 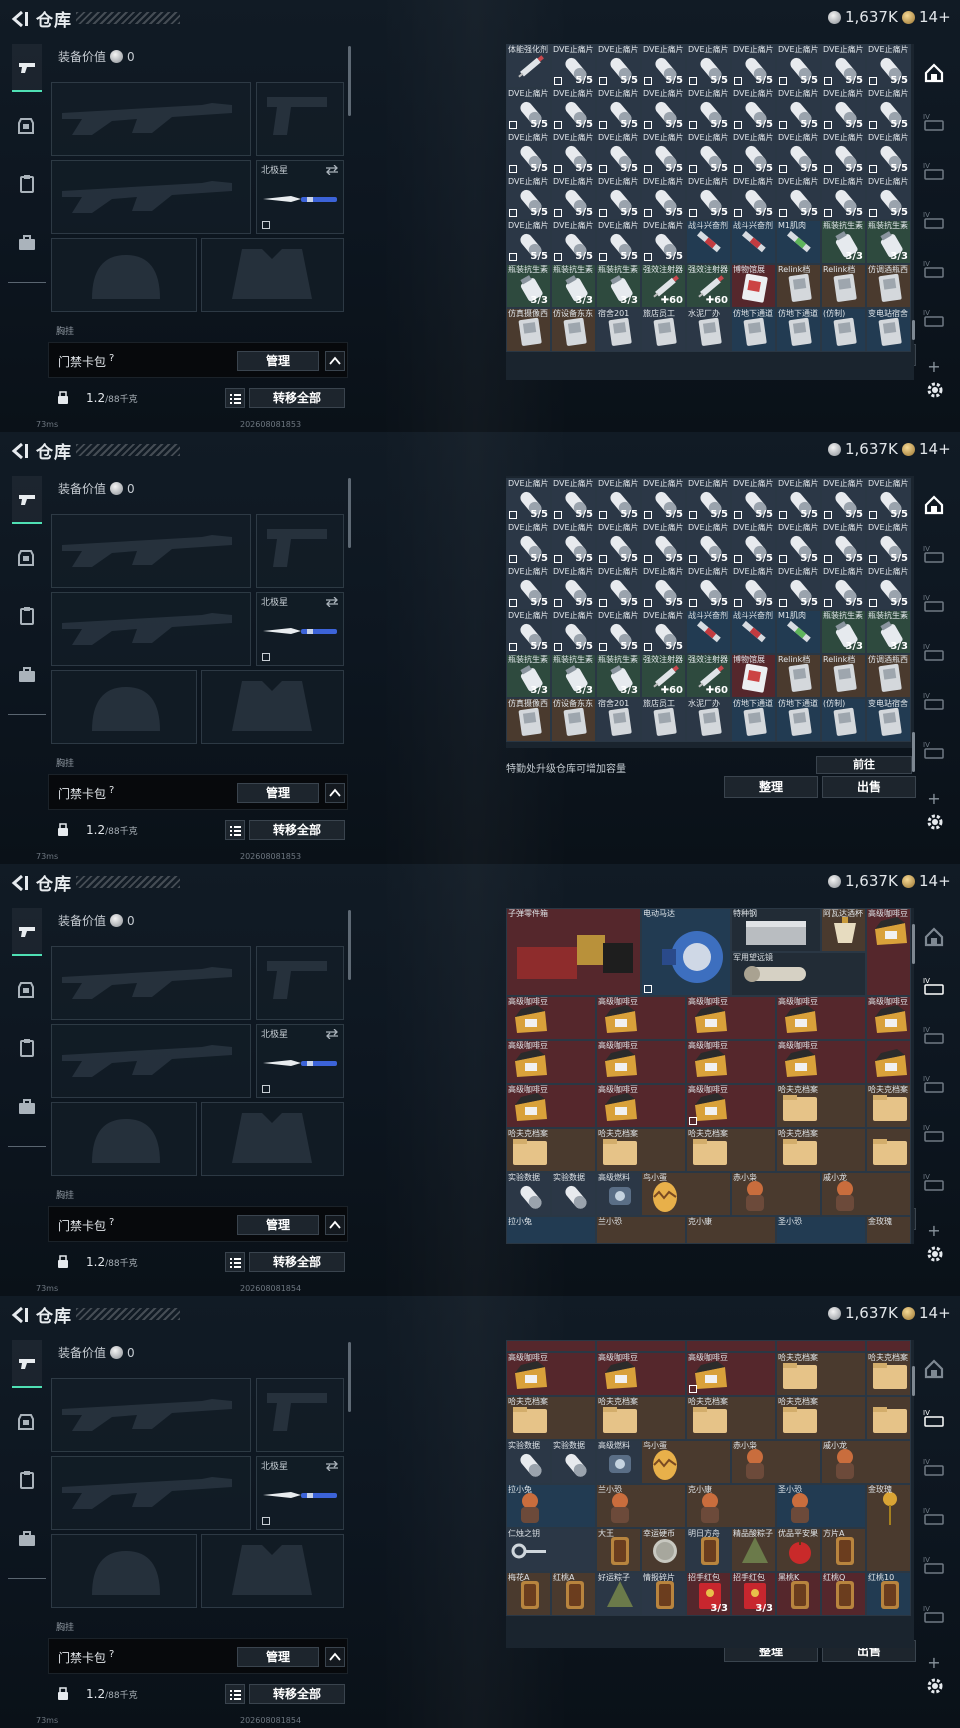 What do you see at coordinates (641, 1230) in the screenshot?
I see `stash-item: 兰小恐` at bounding box center [641, 1230].